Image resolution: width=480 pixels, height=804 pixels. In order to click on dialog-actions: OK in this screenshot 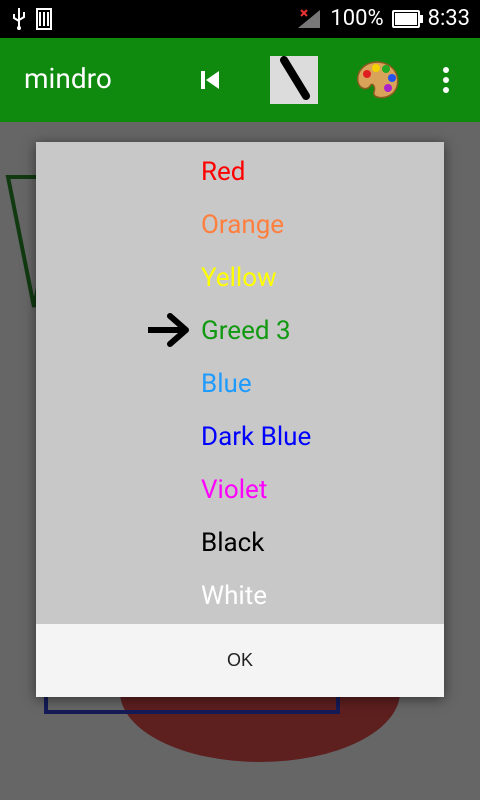, I will do `click(240, 660)`.